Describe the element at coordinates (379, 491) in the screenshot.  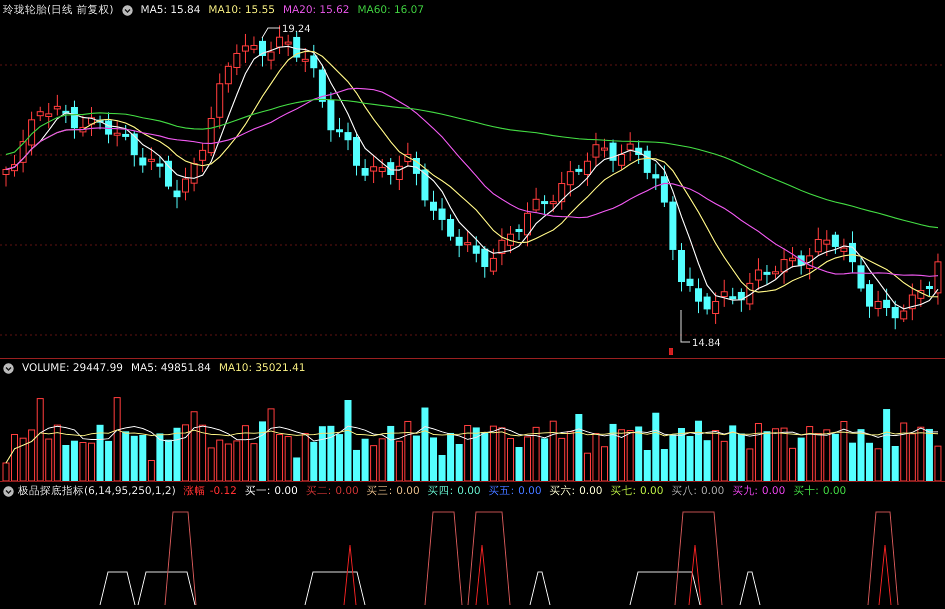
I see `indicator-label: 买三:` at that location.